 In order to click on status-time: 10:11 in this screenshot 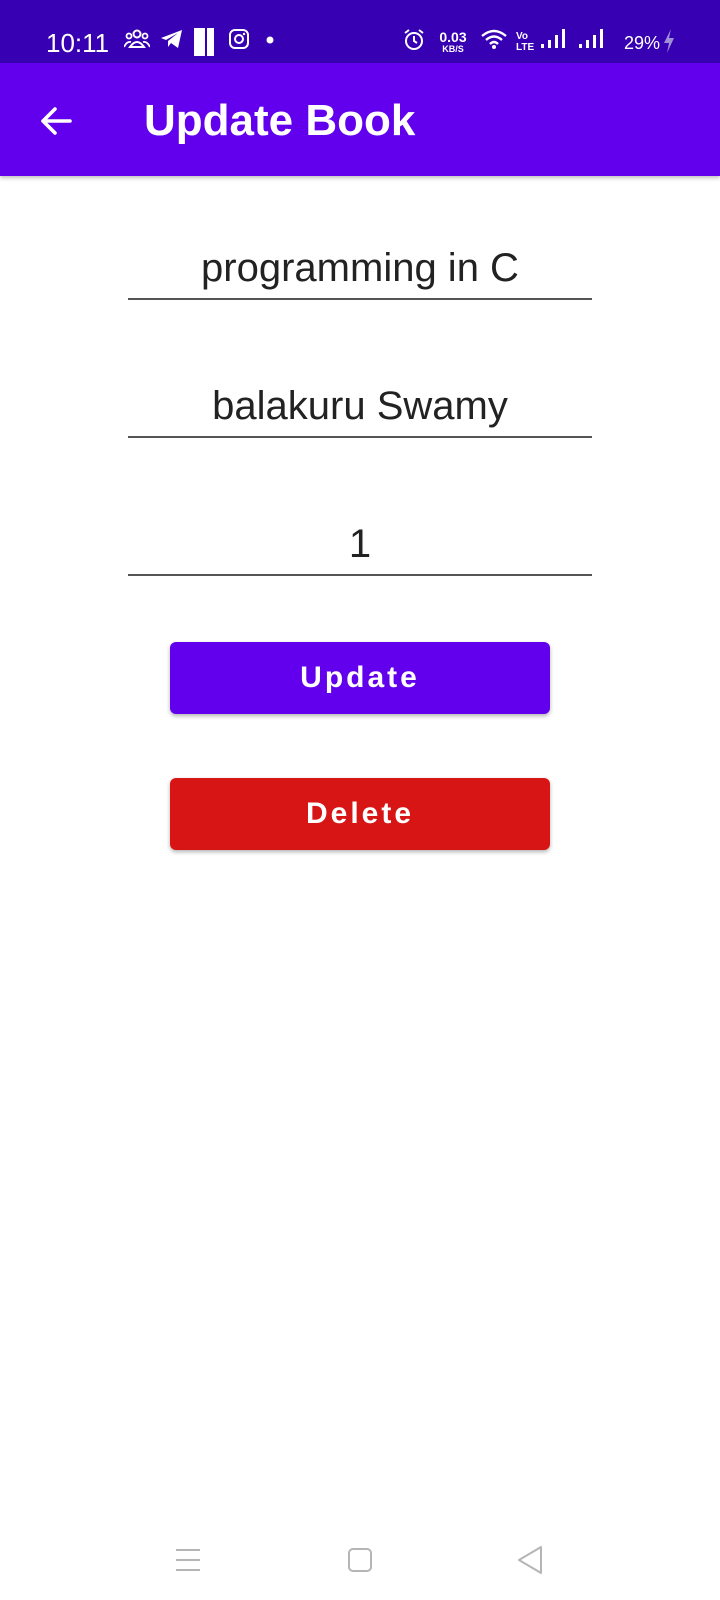, I will do `click(78, 43)`.